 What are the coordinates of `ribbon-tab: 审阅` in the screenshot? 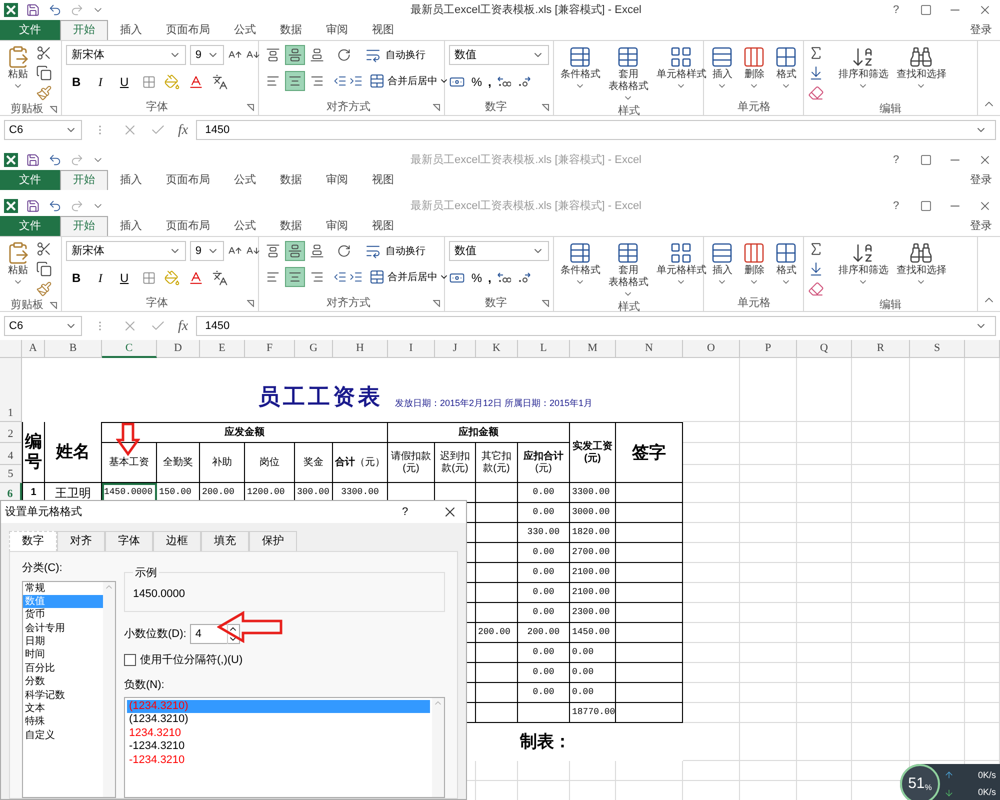 It's located at (337, 226).